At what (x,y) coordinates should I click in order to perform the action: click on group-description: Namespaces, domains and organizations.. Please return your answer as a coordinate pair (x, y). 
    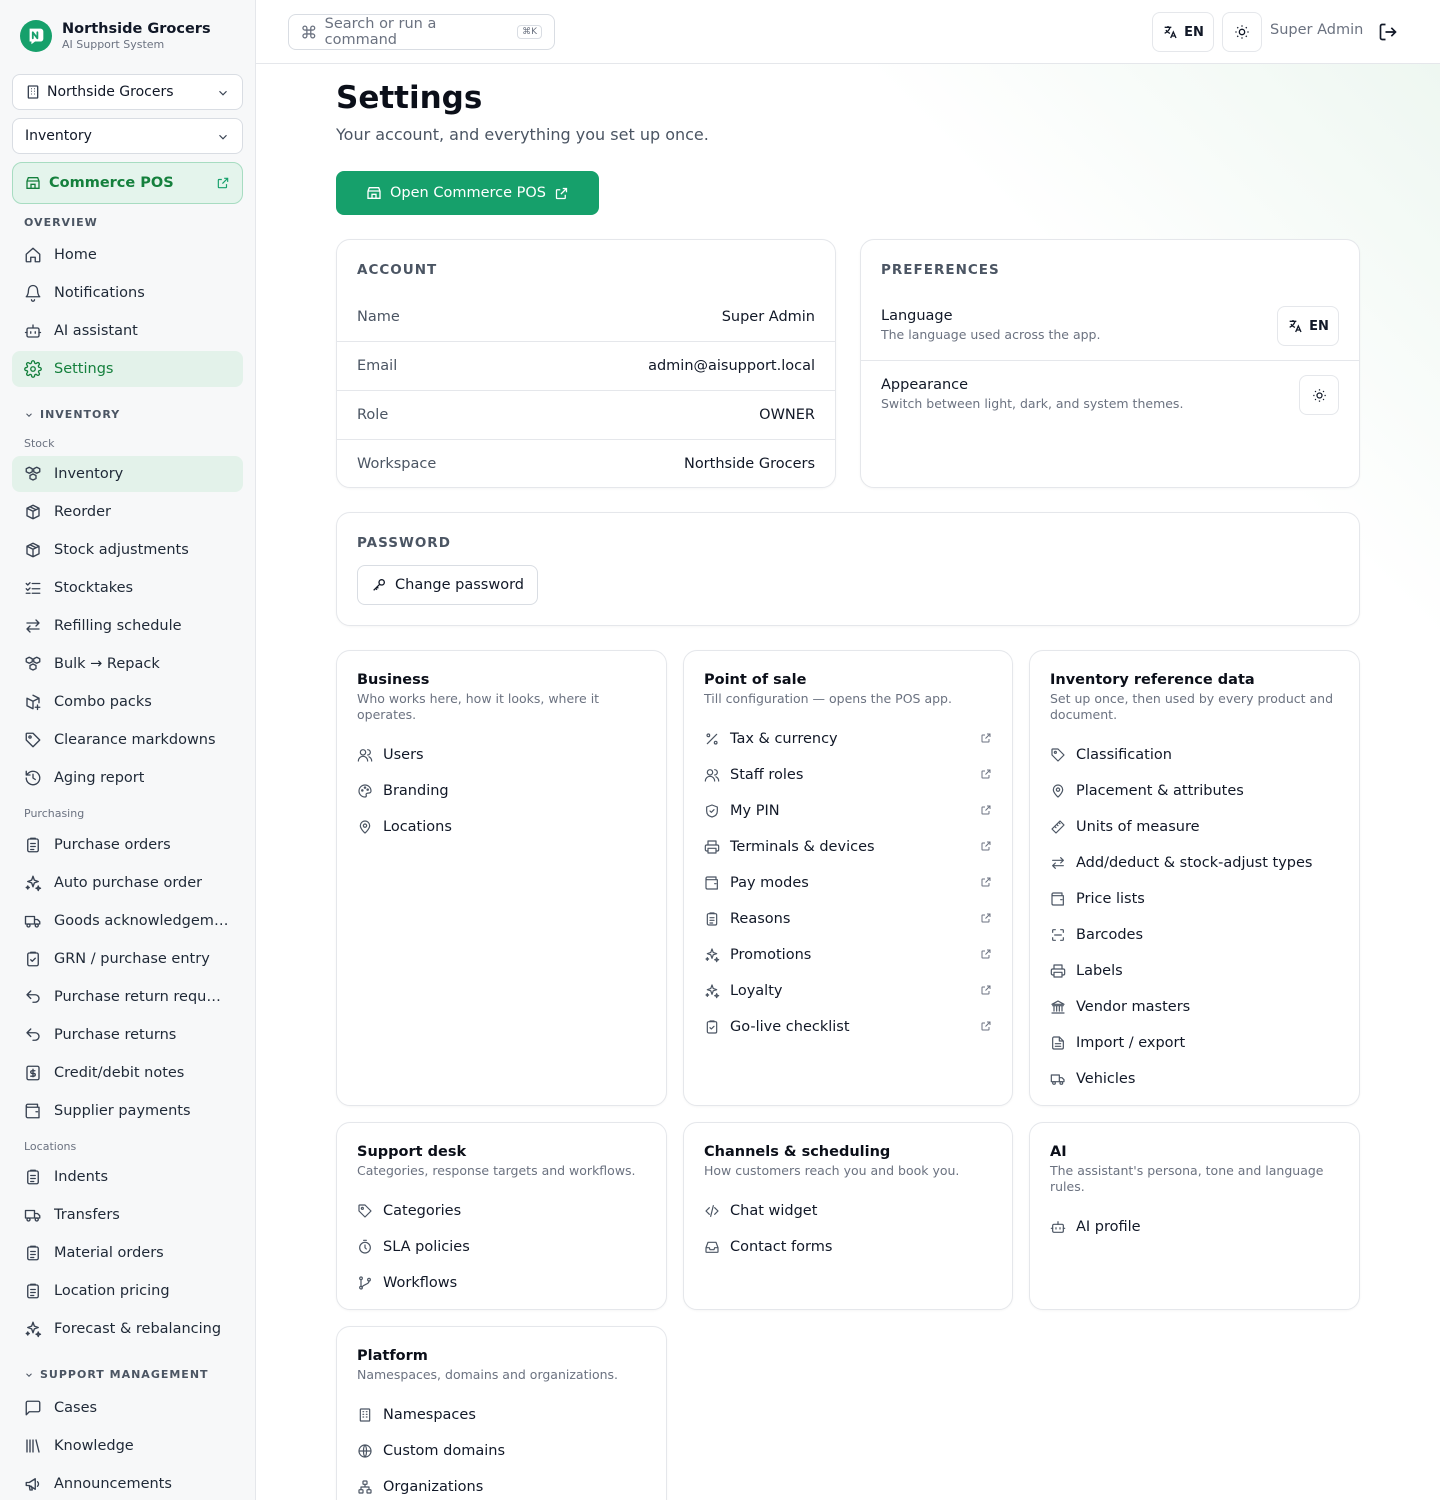
    Looking at the image, I should click on (488, 1374).